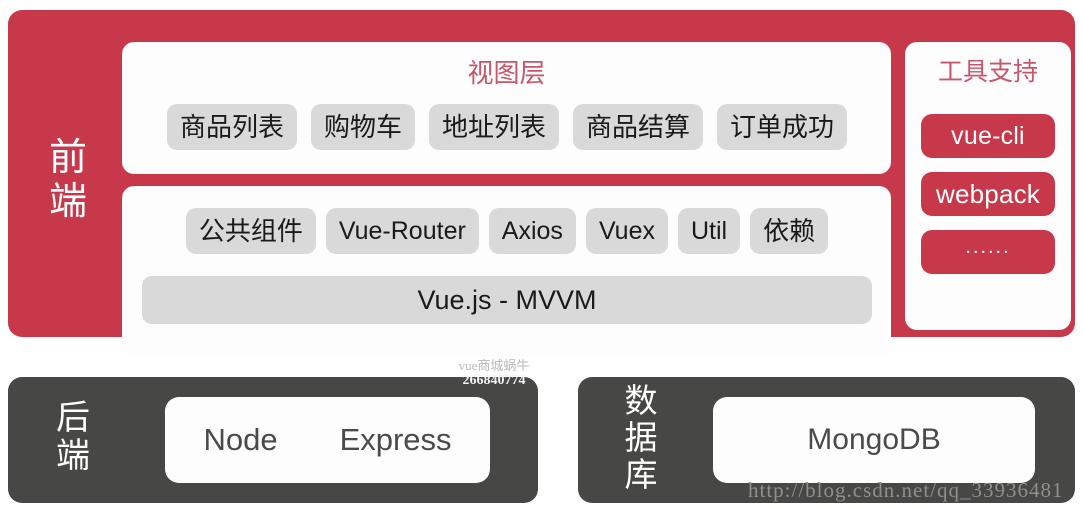 Image resolution: width=1083 pixels, height=510 pixels. Describe the element at coordinates (73, 456) in the screenshot. I see `backend-label-char-2: 端` at that location.